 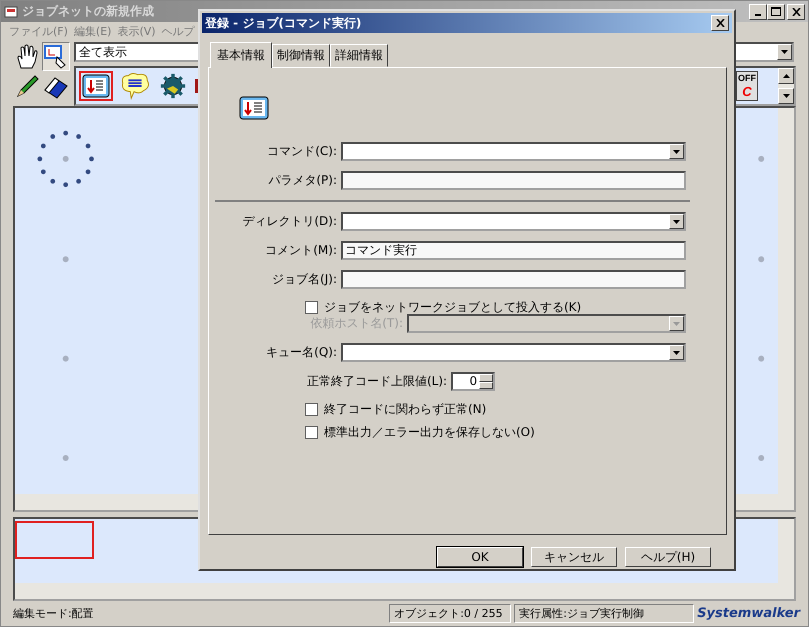 What do you see at coordinates (604, 613) in the screenshot?
I see `status-panel: 実行属性:ジョブ実行制御` at bounding box center [604, 613].